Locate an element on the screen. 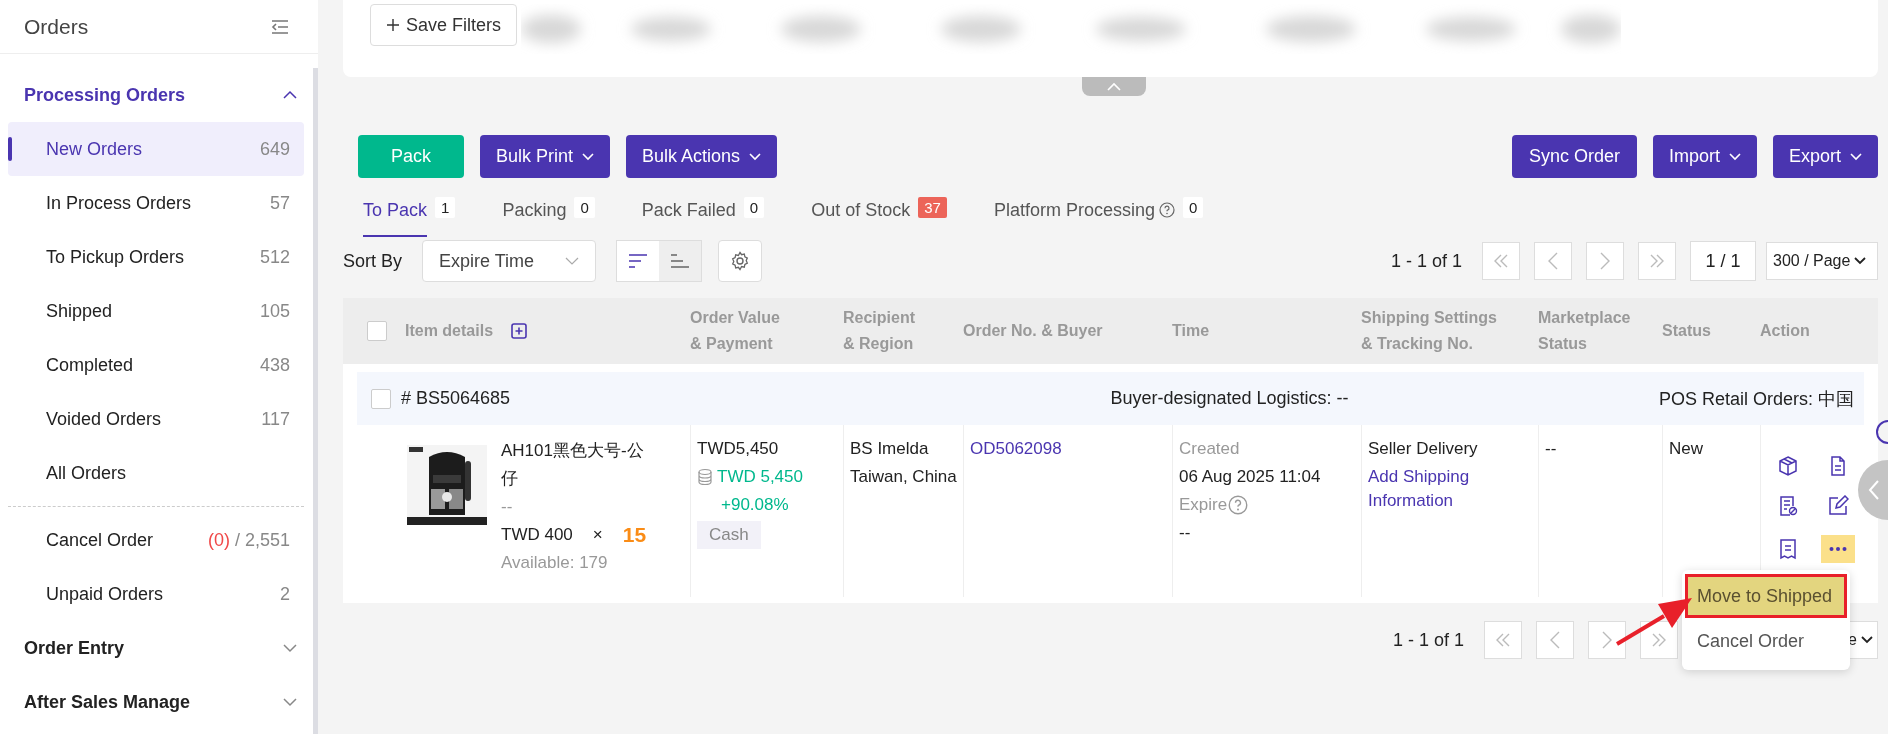  profit-margin: +90.08% is located at coordinates (755, 505).